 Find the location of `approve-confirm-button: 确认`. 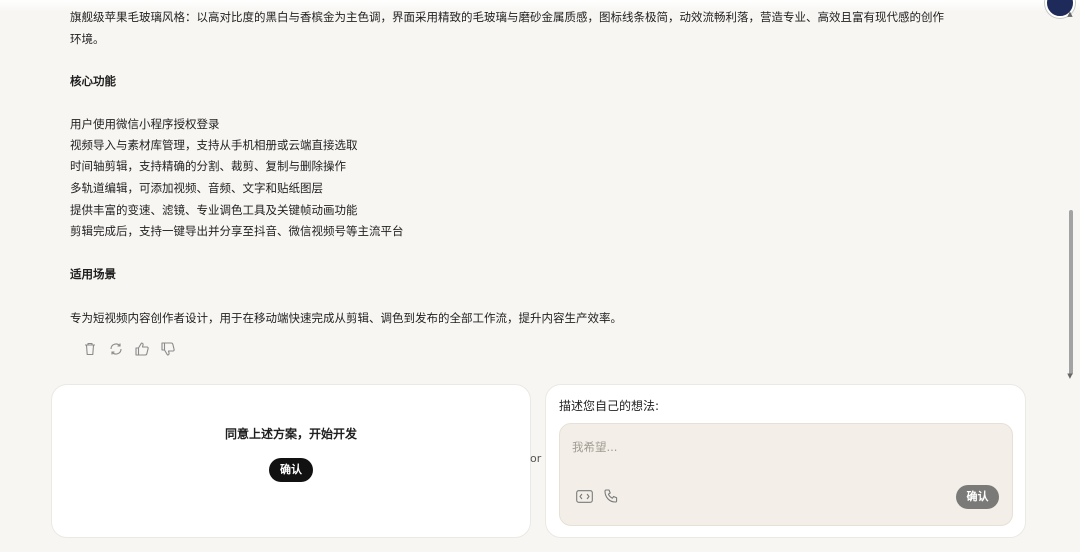

approve-confirm-button: 确认 is located at coordinates (291, 470).